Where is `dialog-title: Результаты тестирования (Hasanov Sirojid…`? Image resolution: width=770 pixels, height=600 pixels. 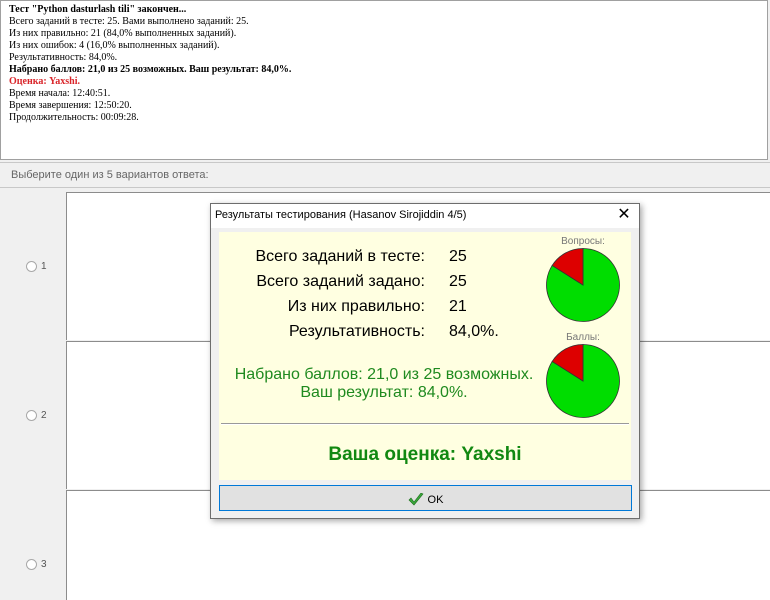
dialog-title: Результаты тестирования (Hasanov Sirojid… is located at coordinates (341, 215).